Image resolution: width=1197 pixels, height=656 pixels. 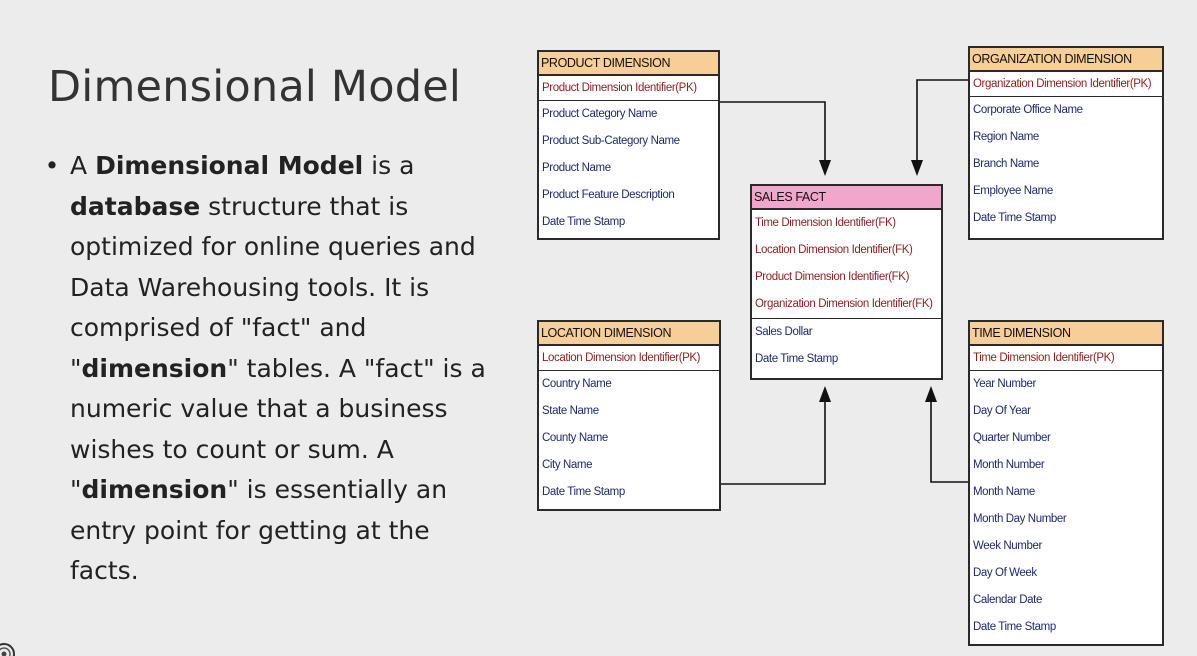 I want to click on connector-location-fact, so click(x=773, y=438).